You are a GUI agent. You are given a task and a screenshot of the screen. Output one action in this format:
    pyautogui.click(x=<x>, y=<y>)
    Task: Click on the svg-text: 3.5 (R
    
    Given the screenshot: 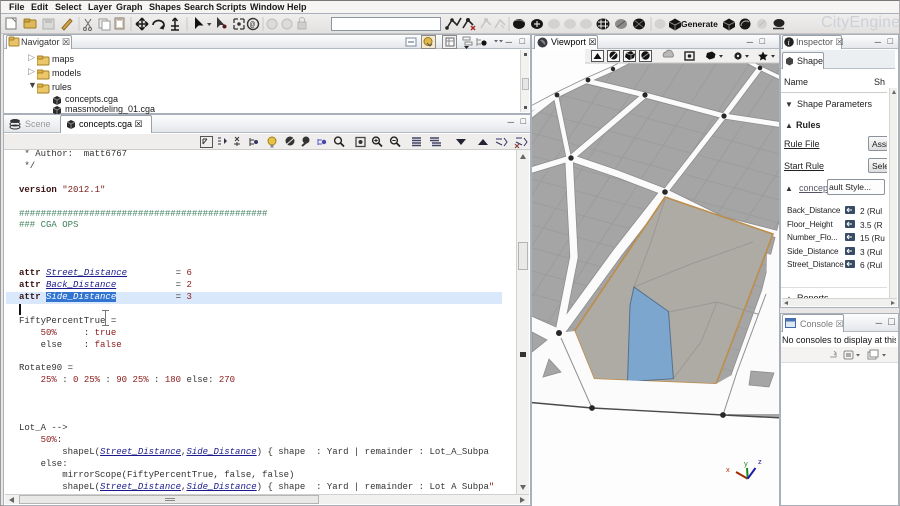 What is the action you would take?
    pyautogui.click(x=871, y=225)
    